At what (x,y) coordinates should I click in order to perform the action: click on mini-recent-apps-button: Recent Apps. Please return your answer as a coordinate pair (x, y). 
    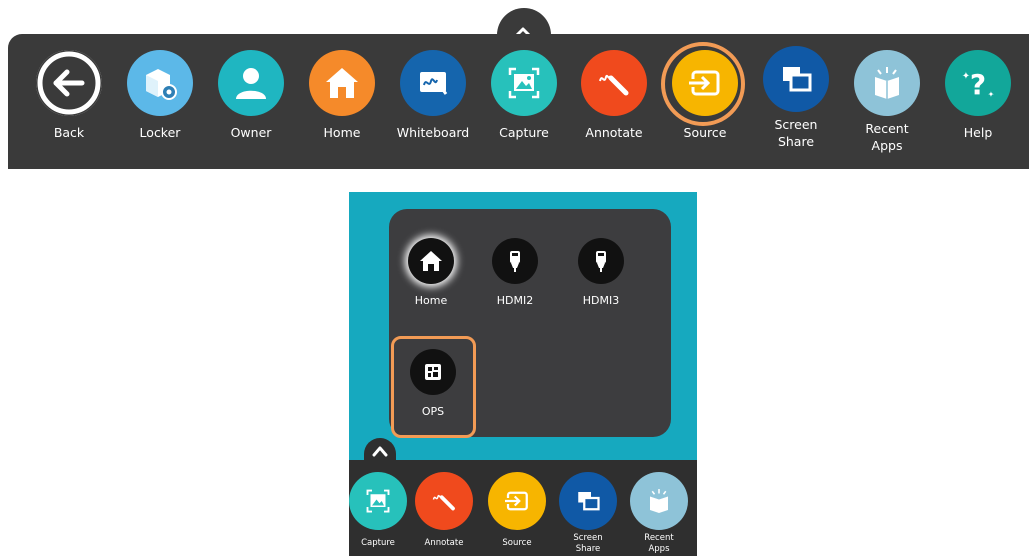
    Looking at the image, I should click on (659, 513).